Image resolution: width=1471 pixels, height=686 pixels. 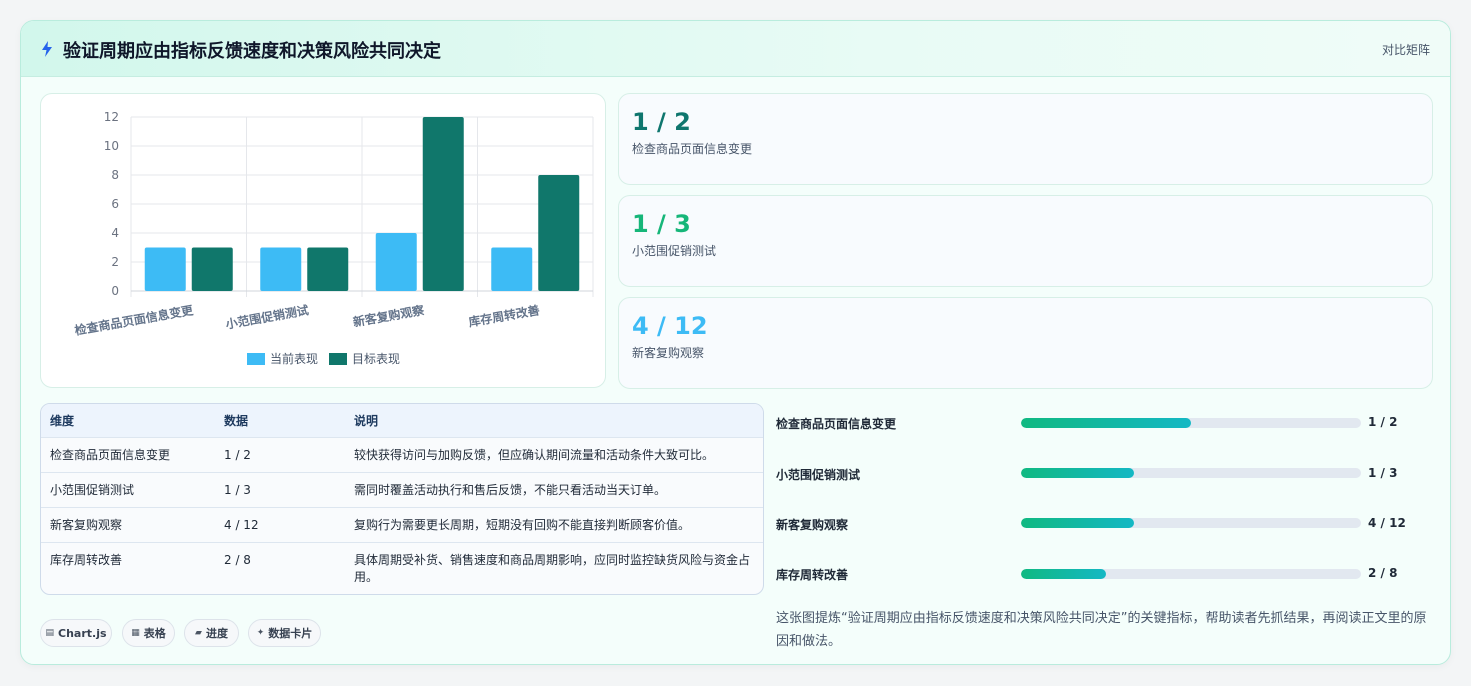 I want to click on y-tick-label: 0, so click(x=115, y=291).